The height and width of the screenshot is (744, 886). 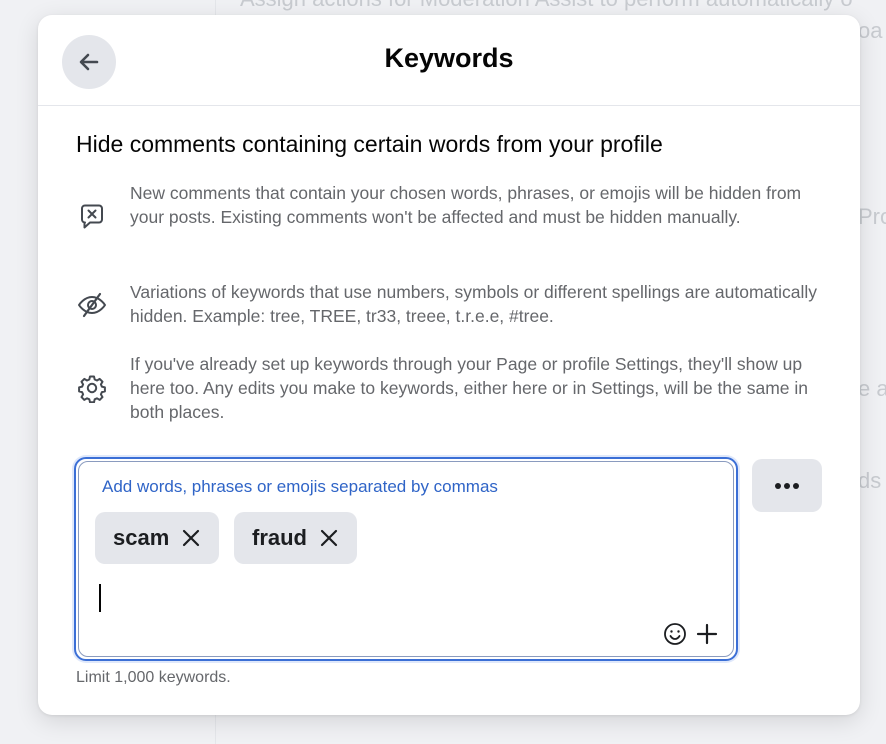 What do you see at coordinates (872, 388) in the screenshot?
I see `background-text: e a` at bounding box center [872, 388].